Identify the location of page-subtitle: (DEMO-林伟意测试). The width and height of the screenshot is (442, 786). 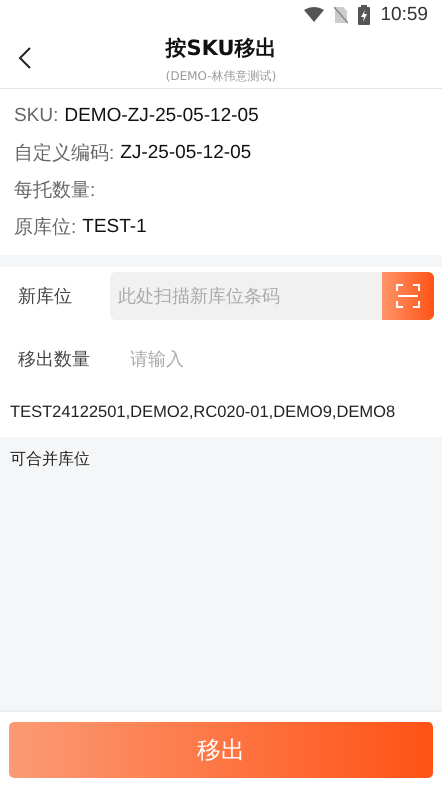
(221, 76).